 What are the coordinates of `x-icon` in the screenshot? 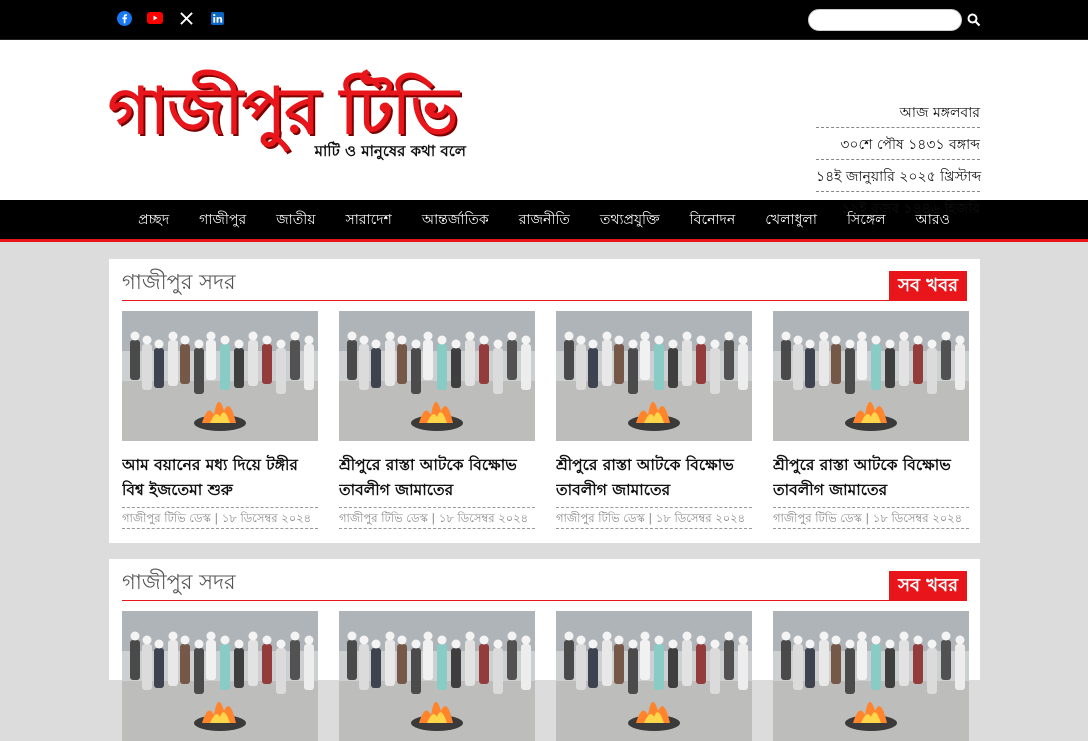 It's located at (186, 18).